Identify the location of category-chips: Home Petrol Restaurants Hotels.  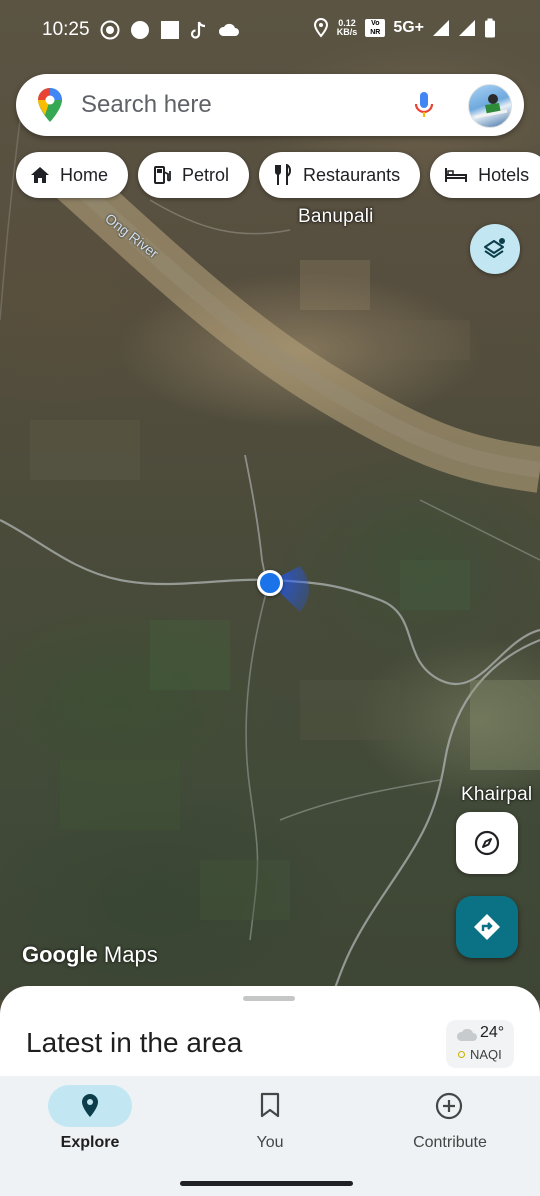
(278, 175).